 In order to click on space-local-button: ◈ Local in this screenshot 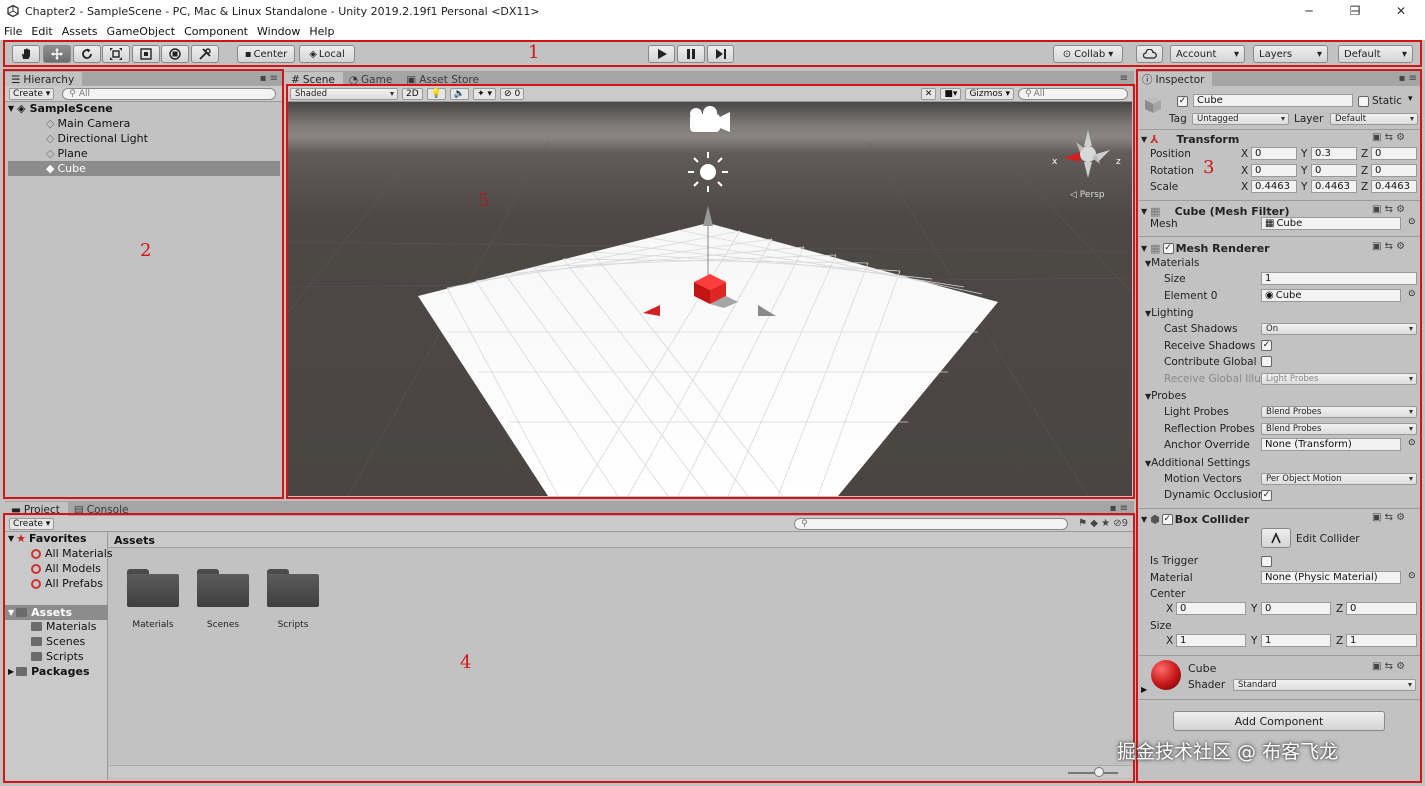, I will do `click(327, 54)`.